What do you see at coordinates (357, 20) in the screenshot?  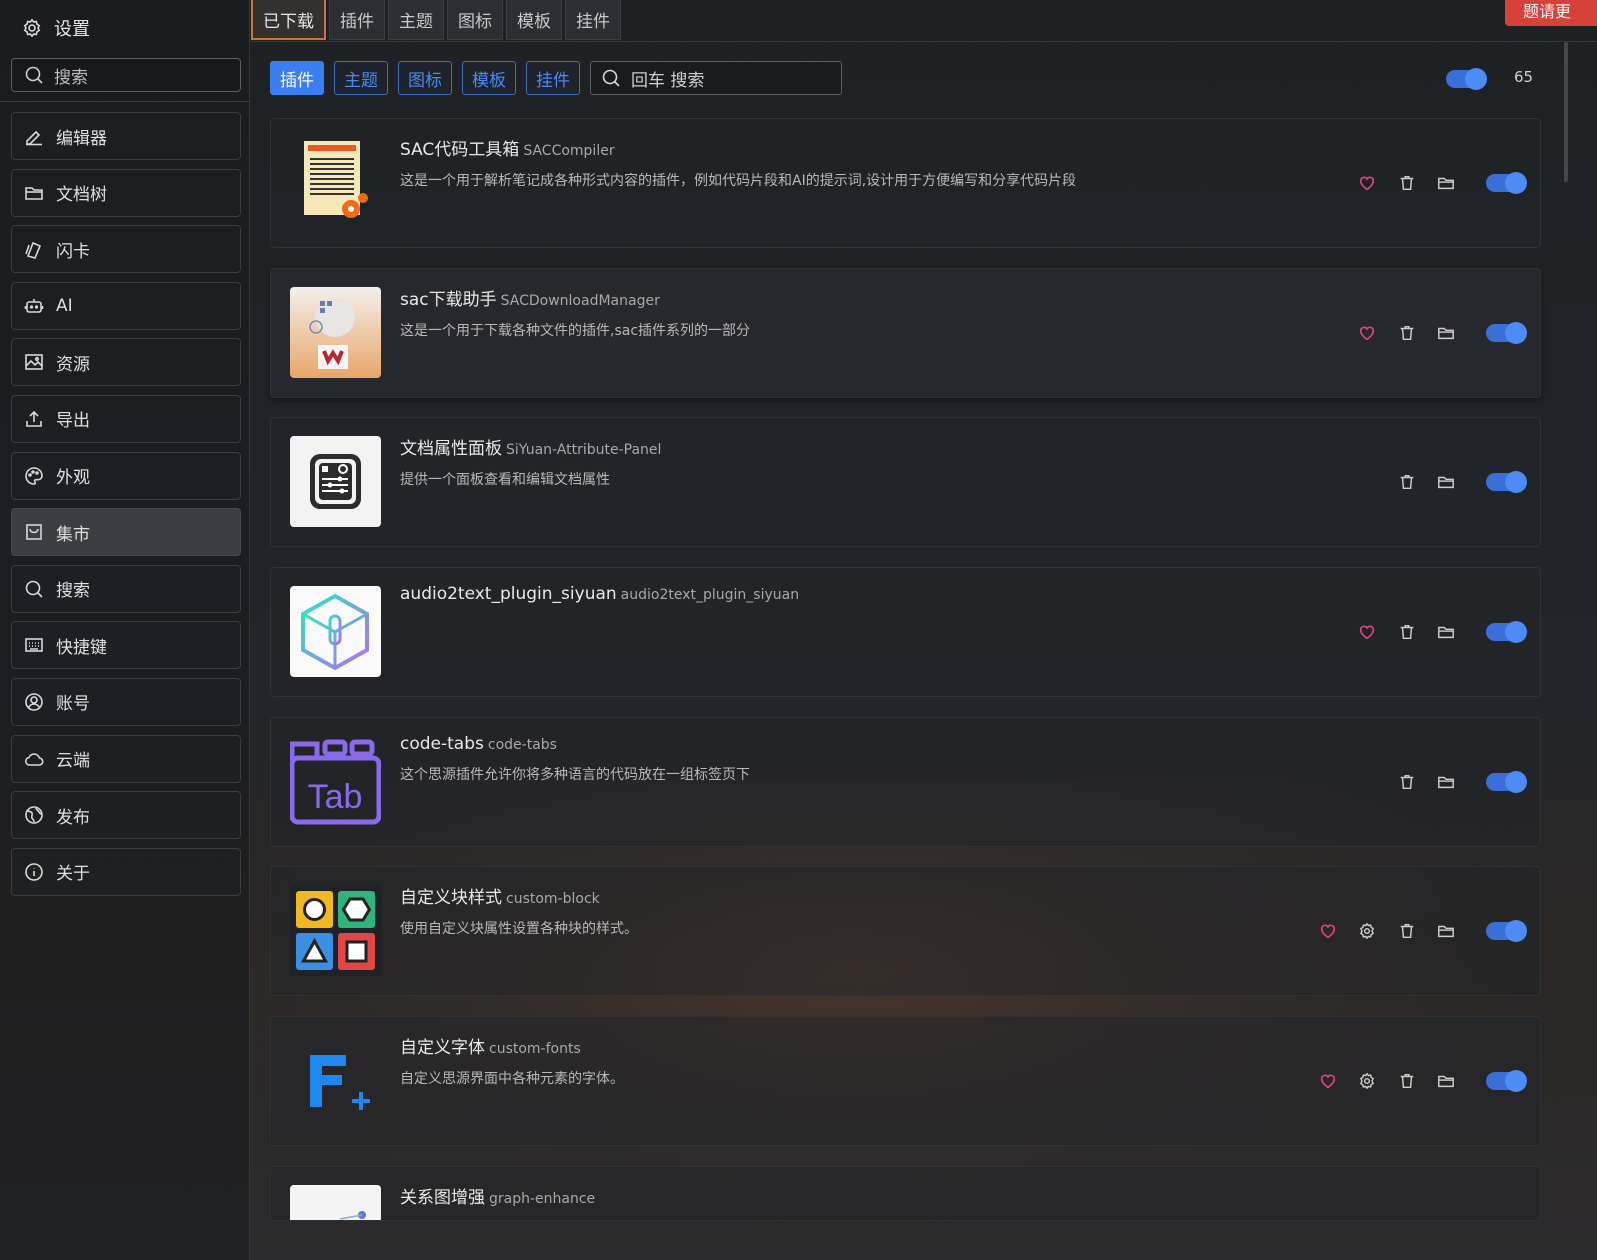 I see `tab-plugins: 插件` at bounding box center [357, 20].